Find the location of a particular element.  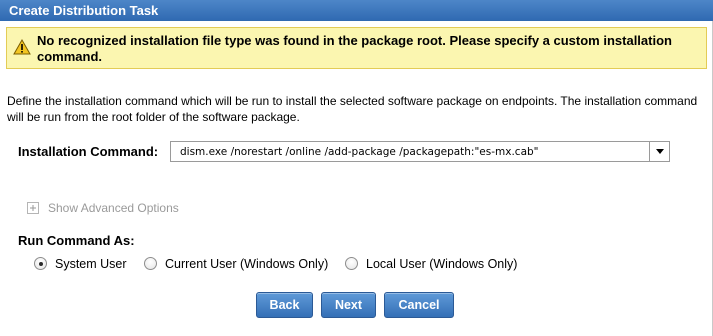

radio-label: Current User (Windows Only) is located at coordinates (247, 264).